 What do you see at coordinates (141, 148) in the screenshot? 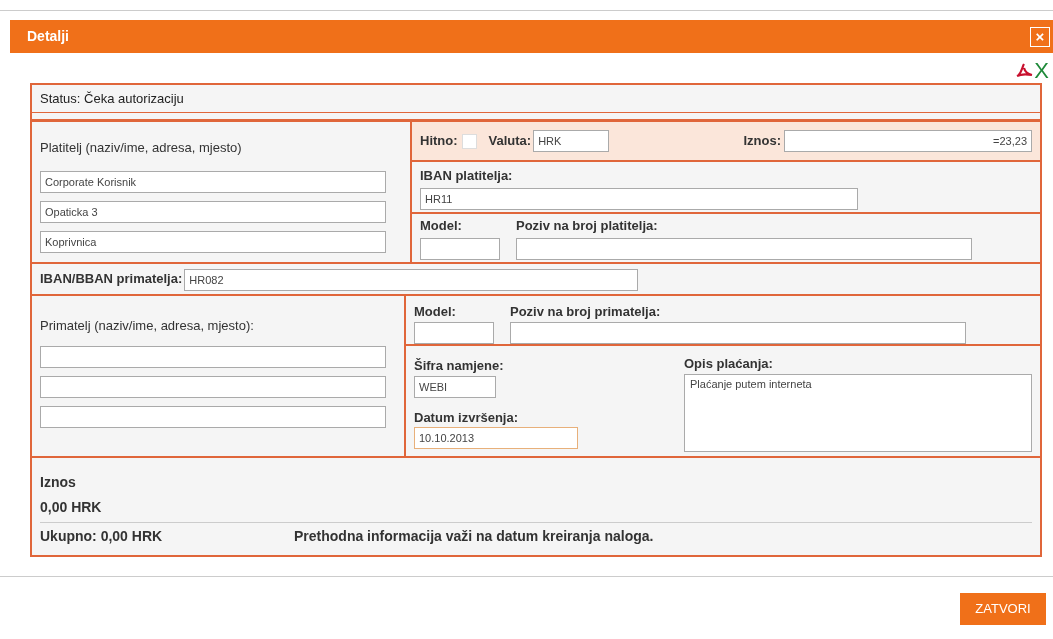
I see `field-label: Platitelj (naziv/ime, adresa, mjesto)` at bounding box center [141, 148].